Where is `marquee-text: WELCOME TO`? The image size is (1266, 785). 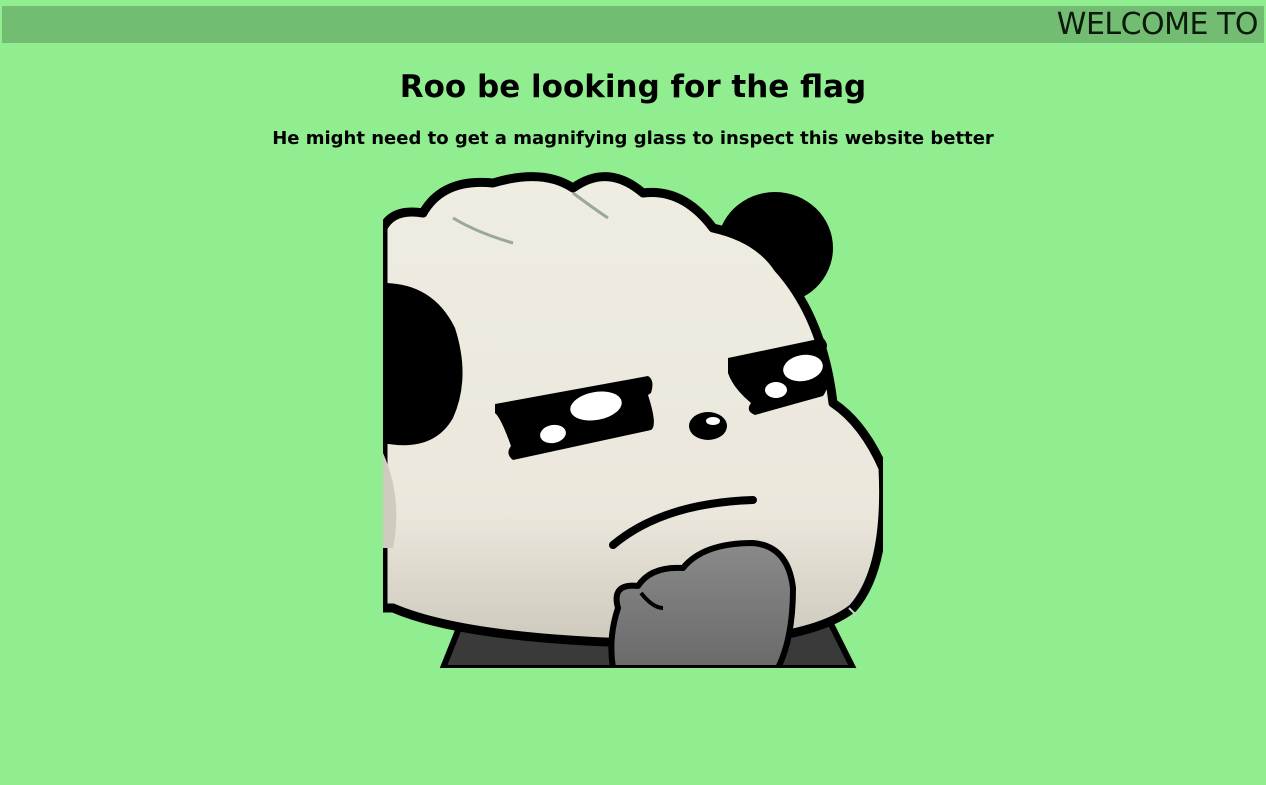
marquee-text: WELCOME TO is located at coordinates (1157, 24).